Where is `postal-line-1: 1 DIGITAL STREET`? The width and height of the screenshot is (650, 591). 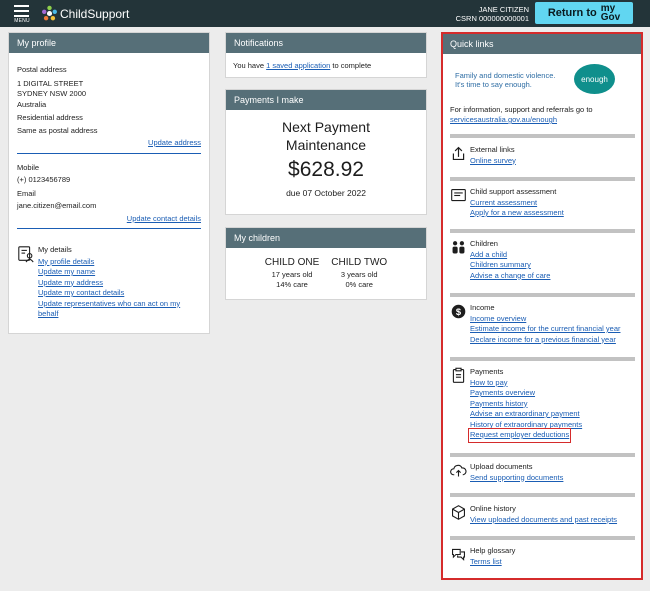
postal-line-1: 1 DIGITAL STREET is located at coordinates (50, 83).